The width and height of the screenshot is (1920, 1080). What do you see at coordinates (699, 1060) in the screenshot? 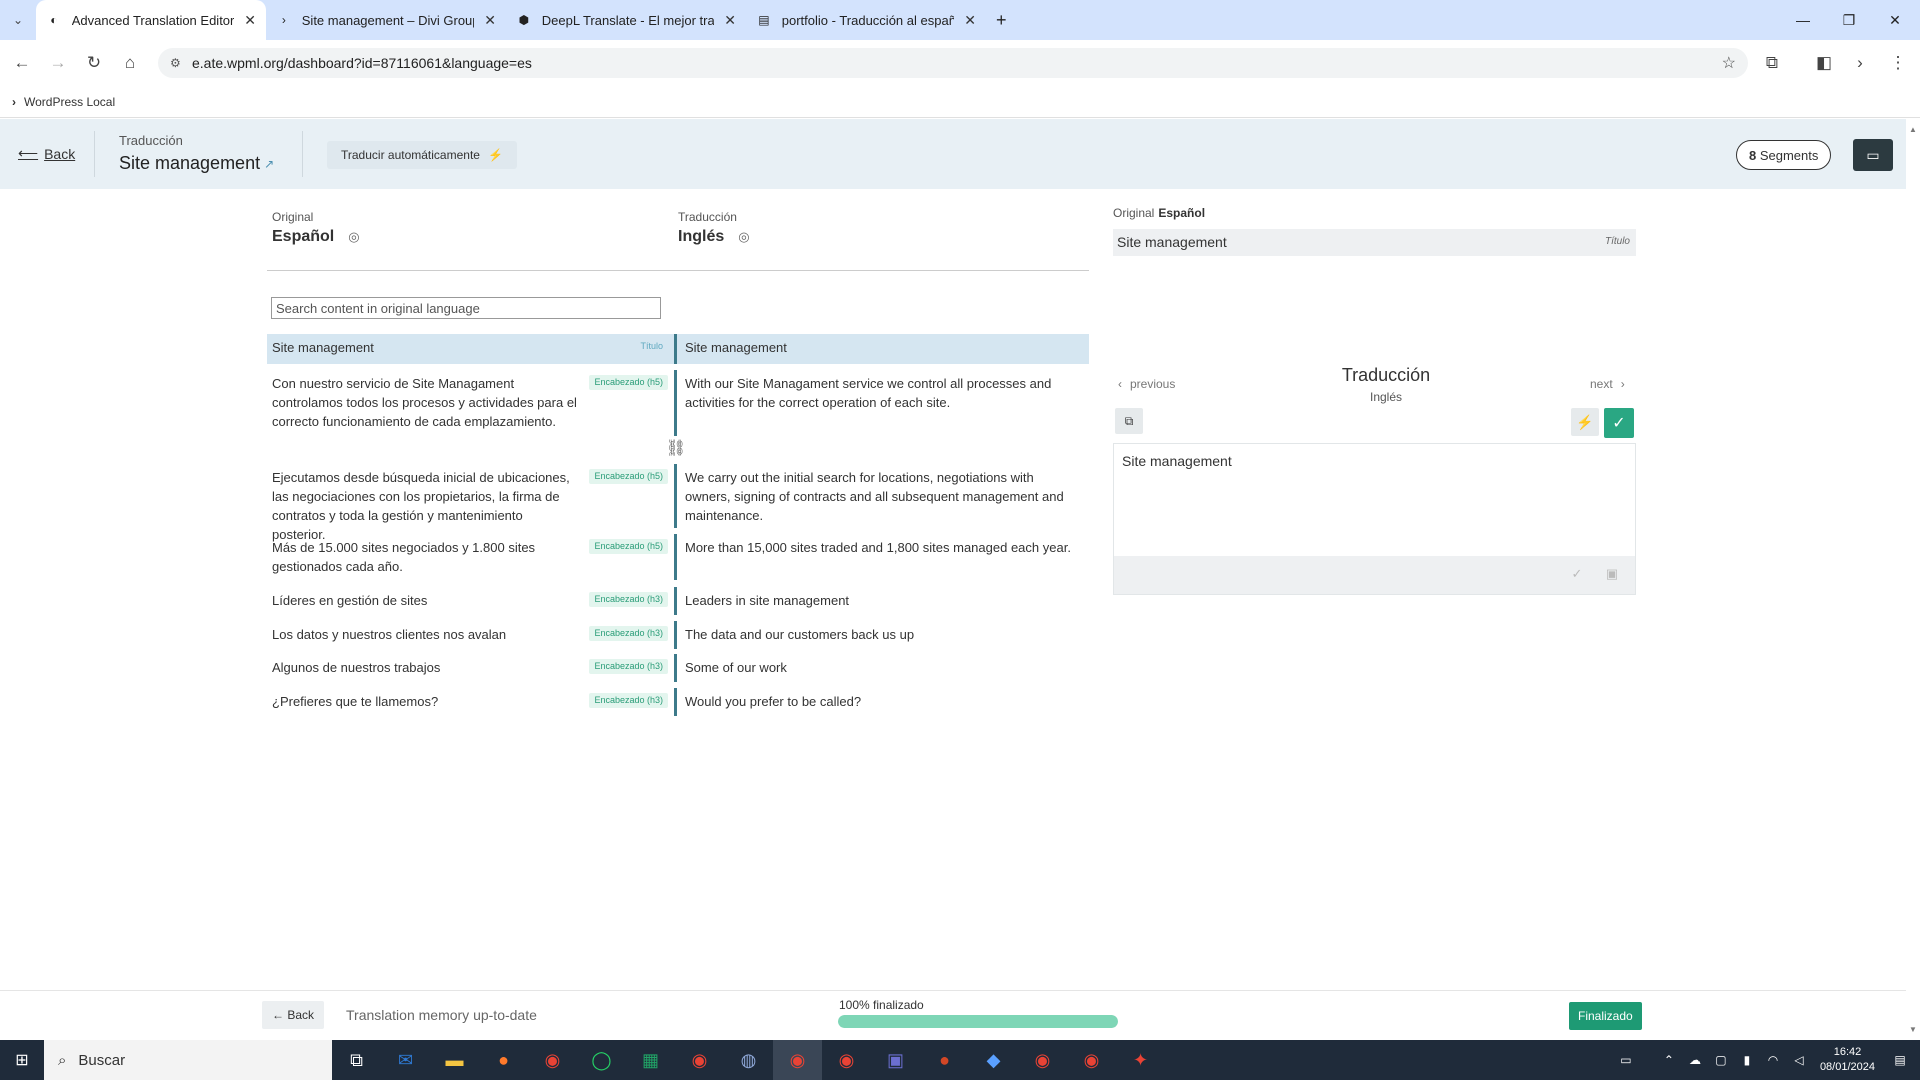
I see `chrome-profile-icon: ◉` at bounding box center [699, 1060].